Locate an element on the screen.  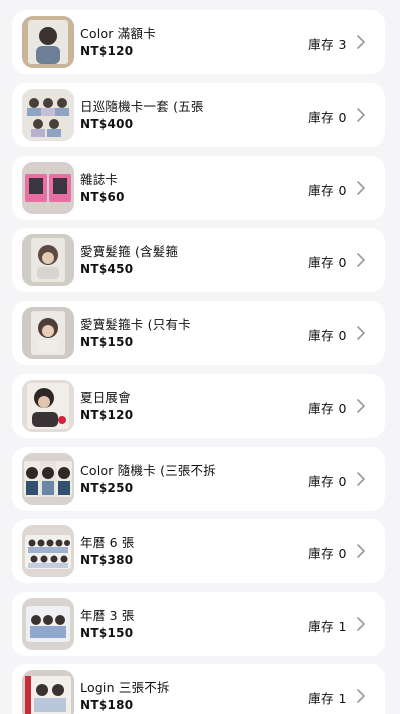
product-row: 年曆 3 張 NT$150 庫存 1 is located at coordinates (198, 624).